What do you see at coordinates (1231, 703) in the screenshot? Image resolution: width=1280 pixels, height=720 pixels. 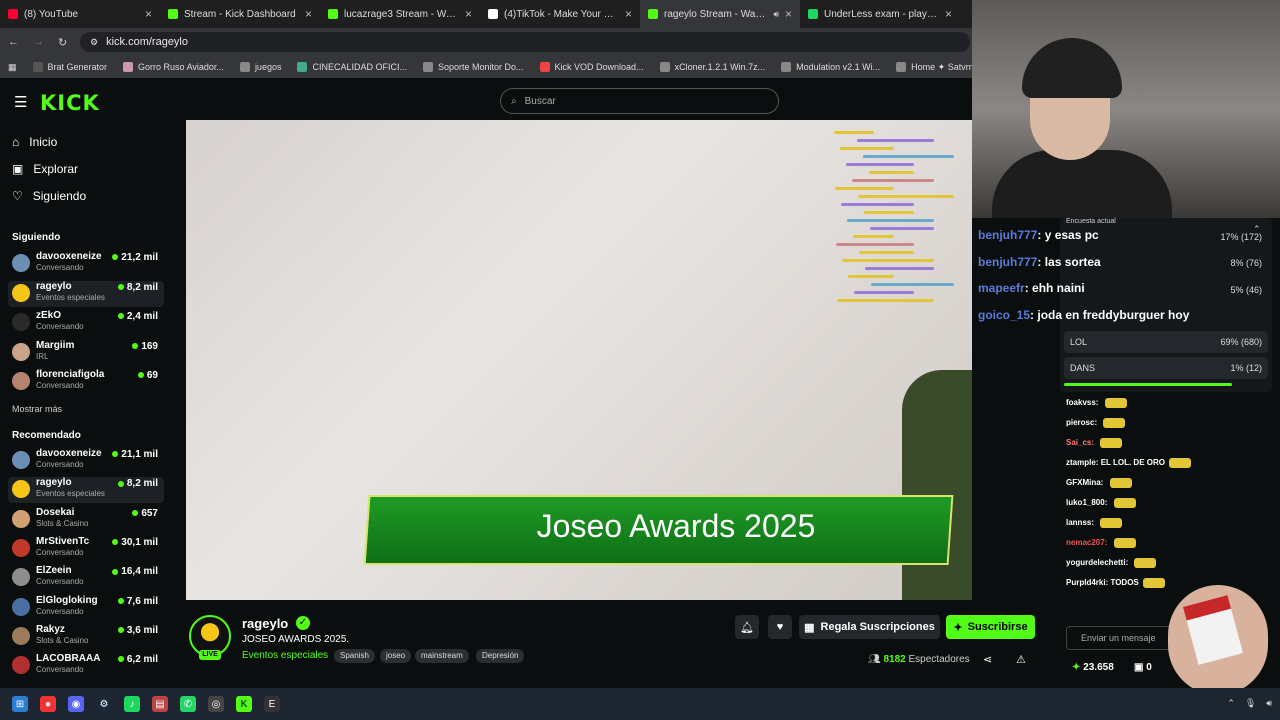 I see `tray-up-icon: ⌃` at bounding box center [1231, 703].